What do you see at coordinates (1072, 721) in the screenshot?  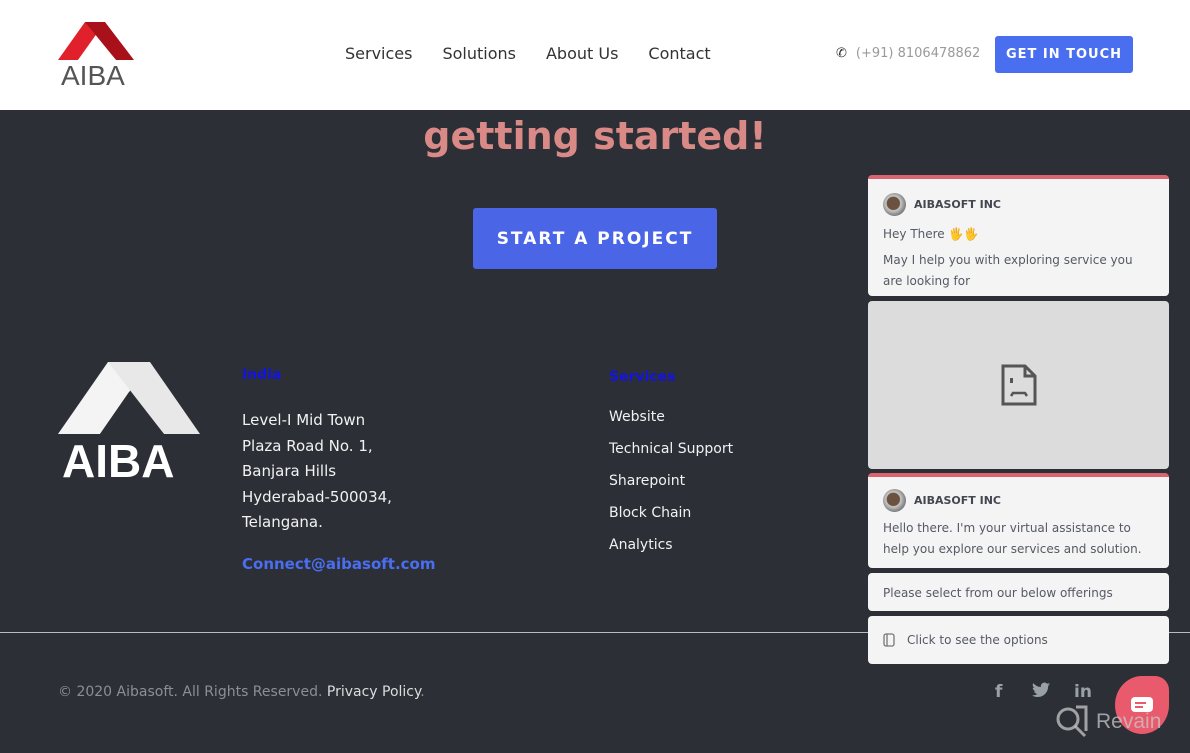 I see `revain-logo-icon` at bounding box center [1072, 721].